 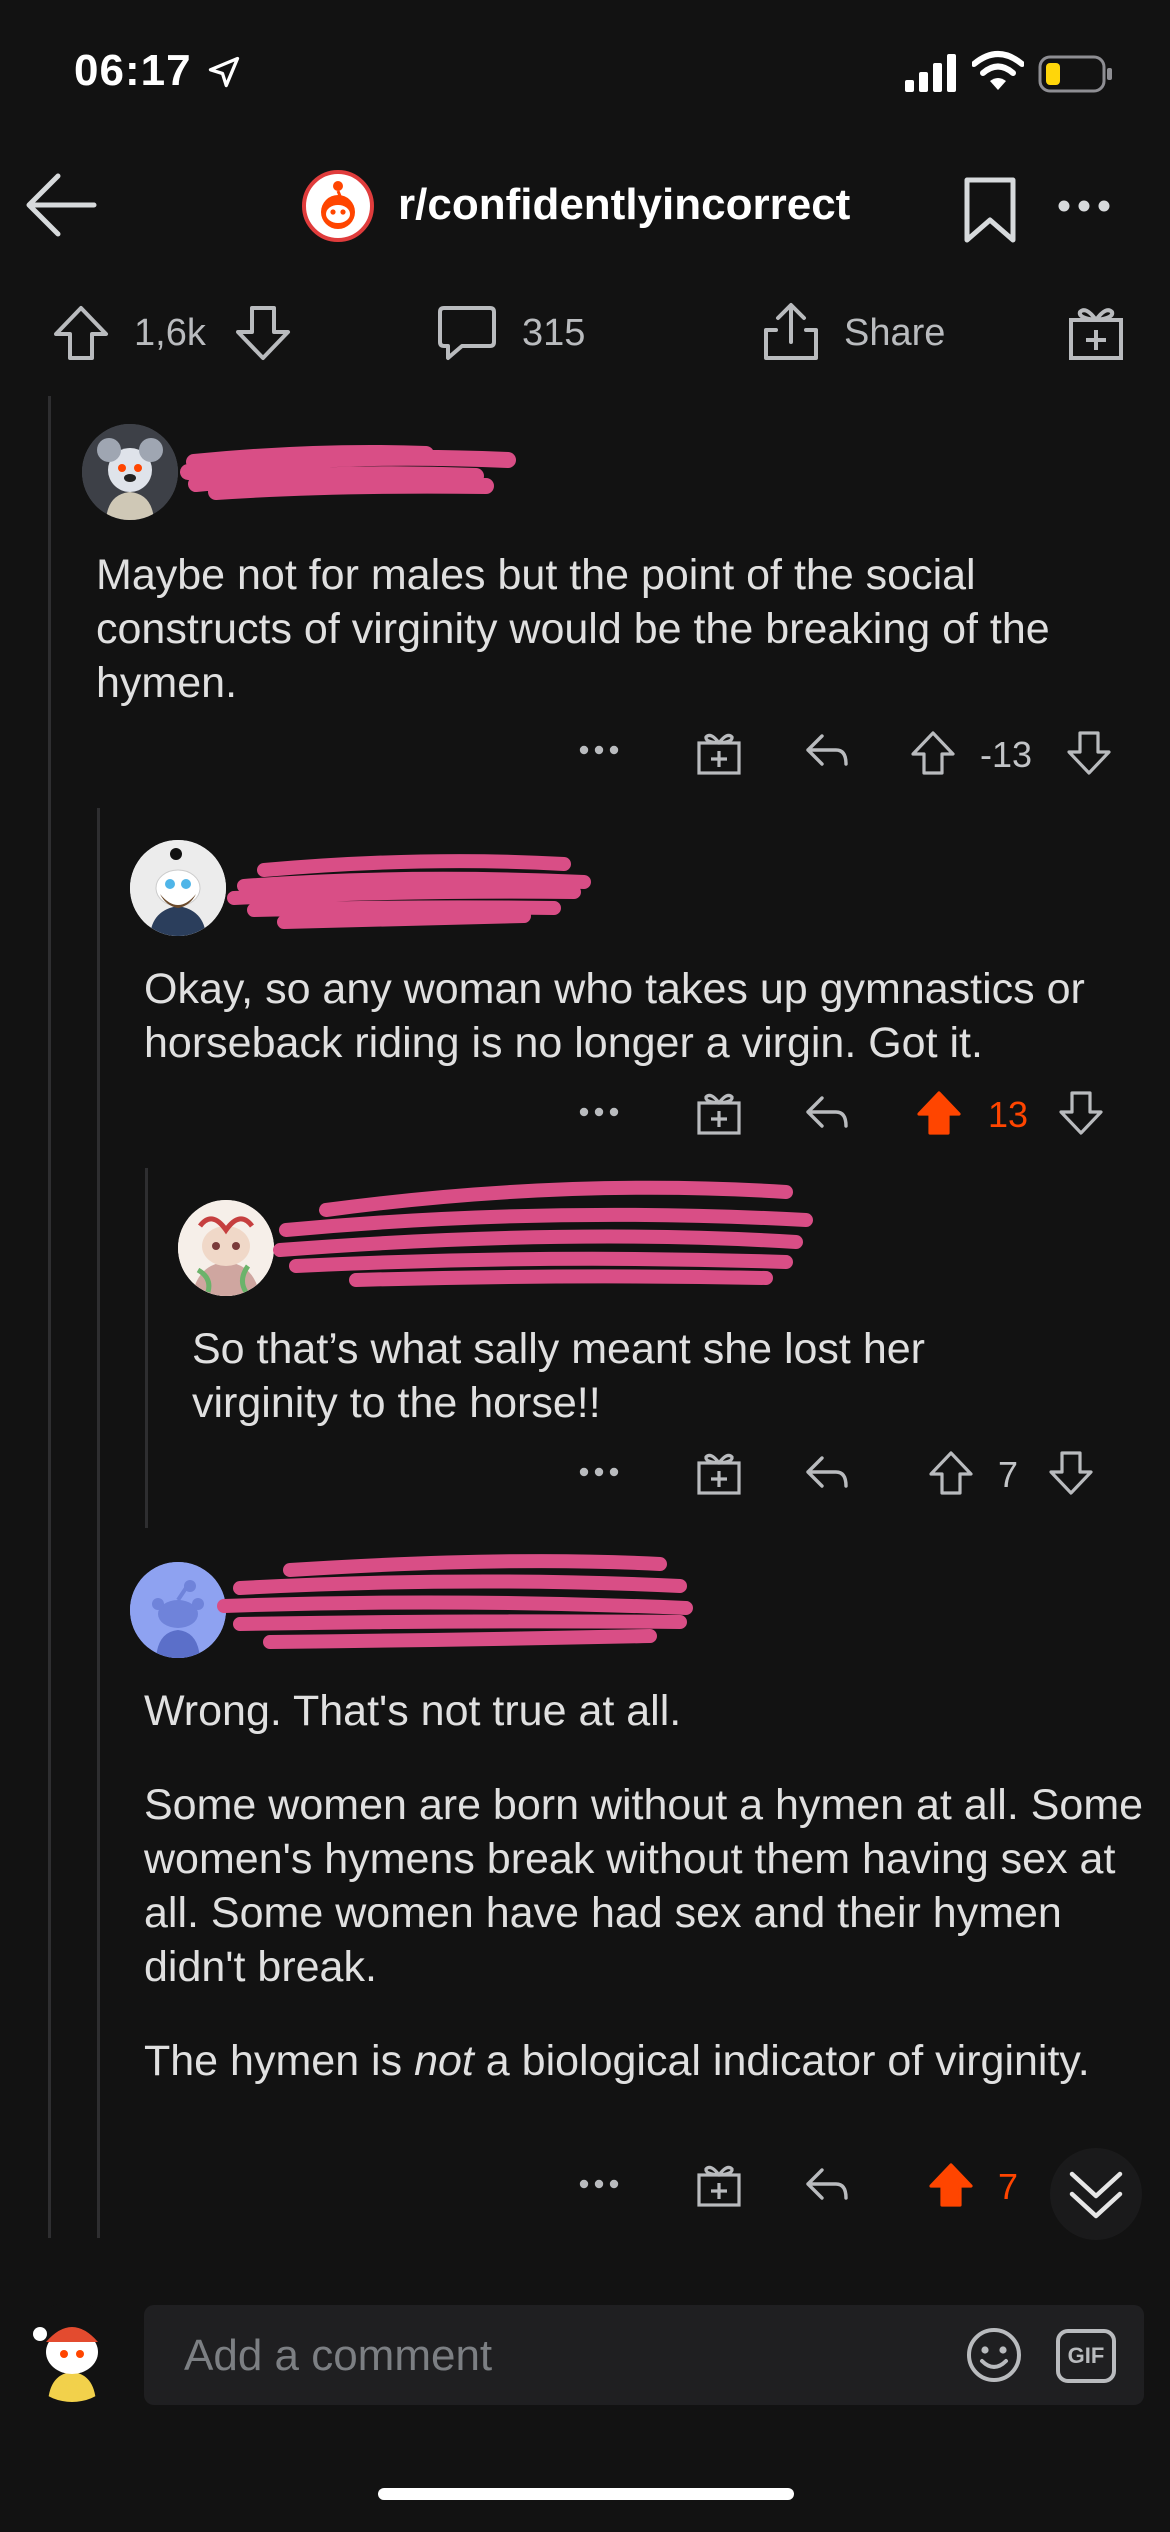 What do you see at coordinates (61, 205) in the screenshot?
I see `back-arrow-icon` at bounding box center [61, 205].